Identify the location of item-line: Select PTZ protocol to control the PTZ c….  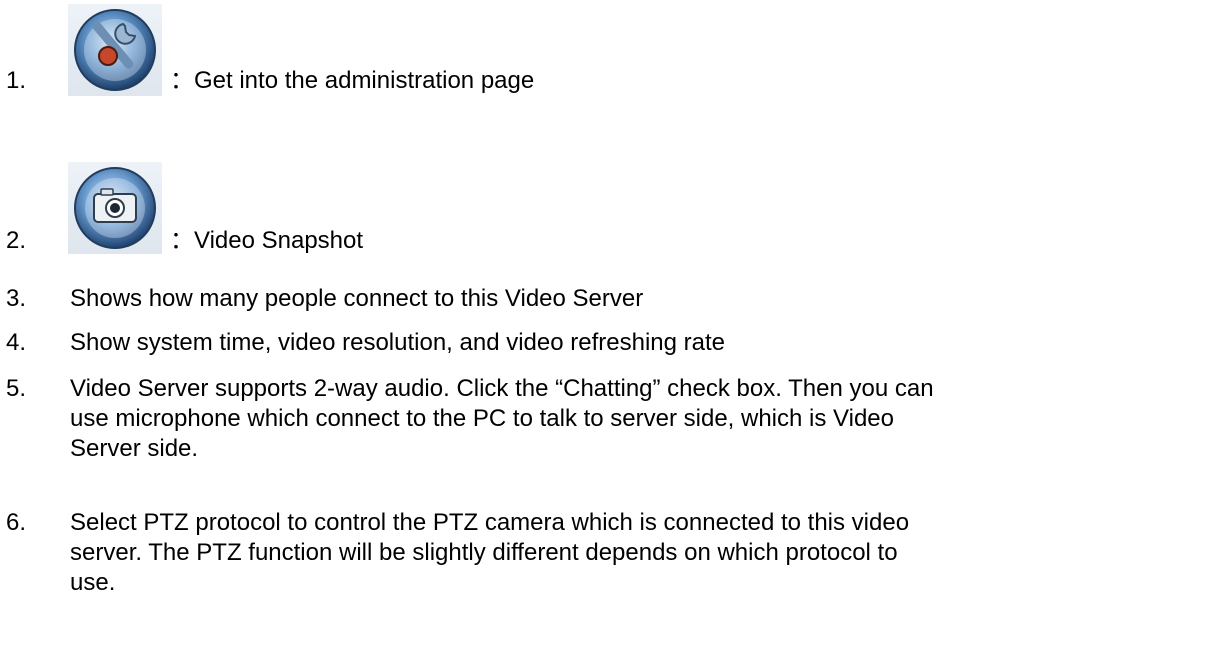
(490, 522).